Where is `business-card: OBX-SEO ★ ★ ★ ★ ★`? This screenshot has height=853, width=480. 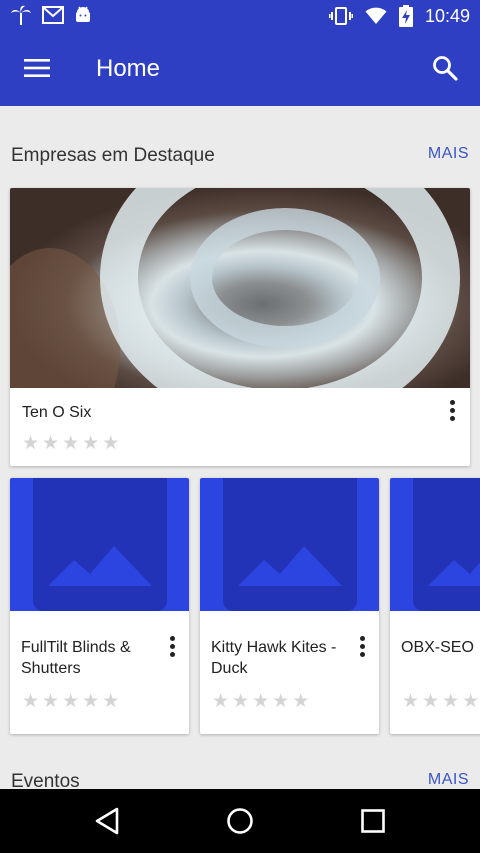 business-card: OBX-SEO ★ ★ ★ ★ ★ is located at coordinates (435, 606).